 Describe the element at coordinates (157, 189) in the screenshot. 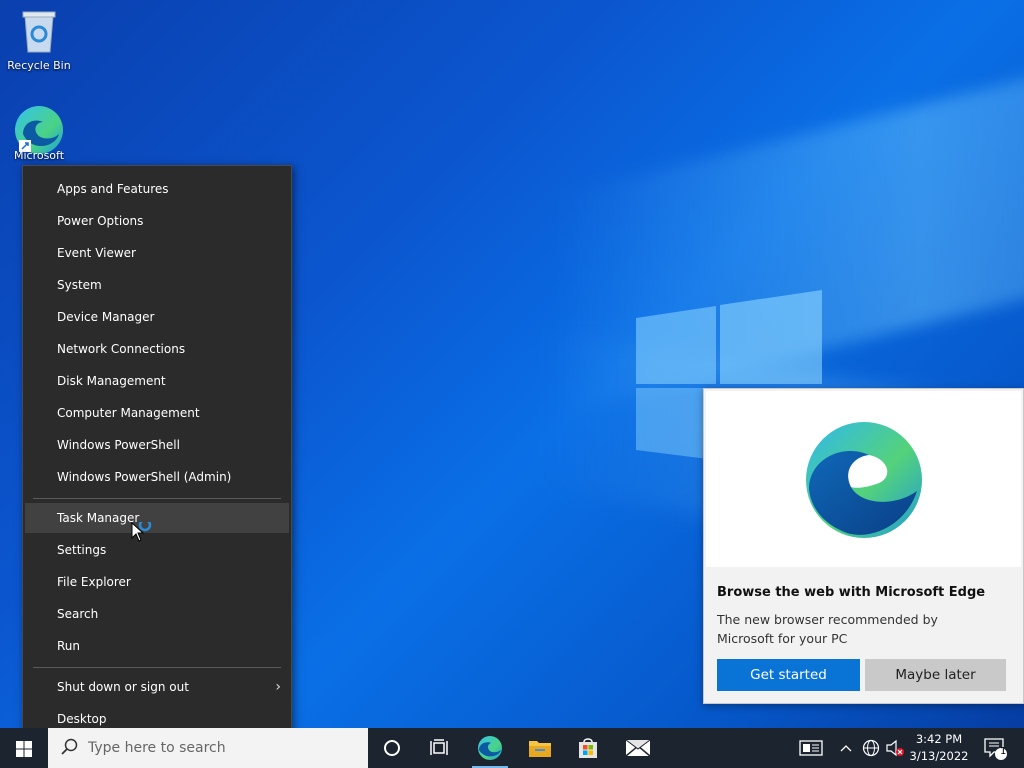

I see `menu-item-apps-and-features: Apps and Features` at that location.